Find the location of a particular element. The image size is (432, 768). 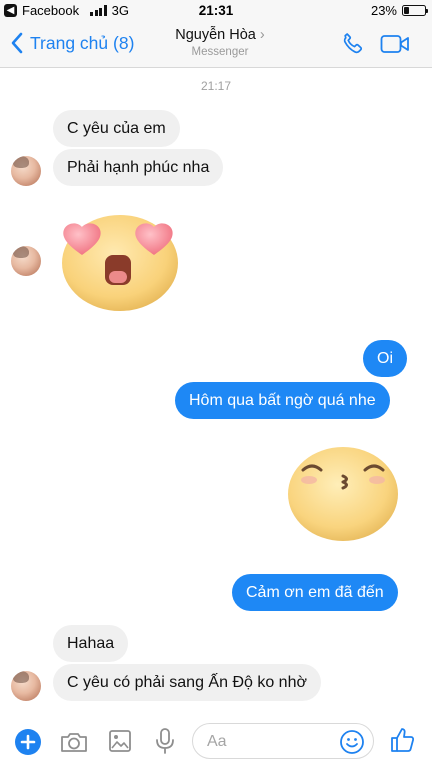

battery-percent: 23% is located at coordinates (383, 10).